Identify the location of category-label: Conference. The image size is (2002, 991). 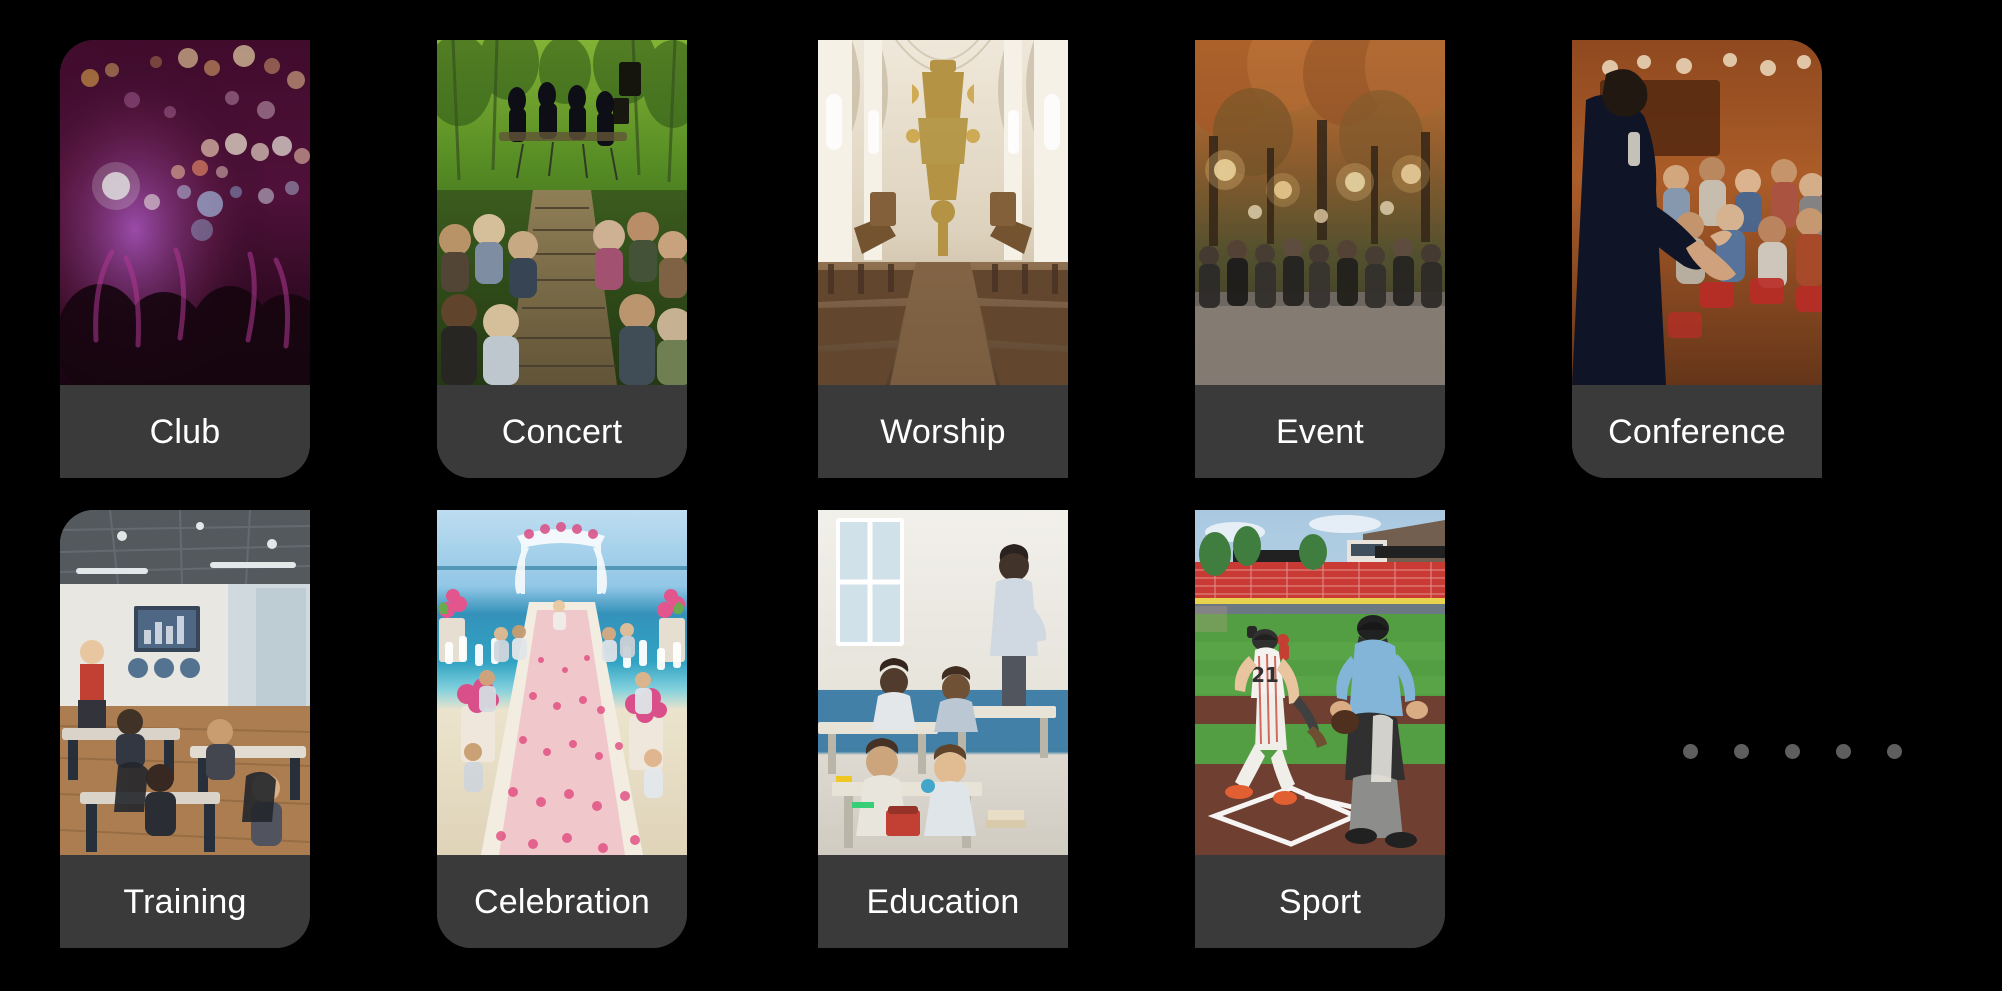
(1697, 431).